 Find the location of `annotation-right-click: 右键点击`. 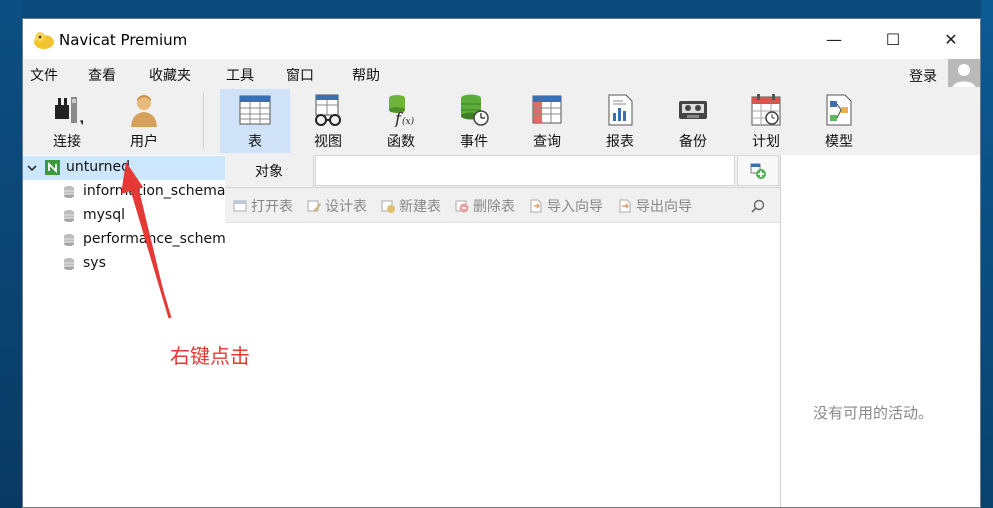

annotation-right-click: 右键点击 is located at coordinates (210, 356).